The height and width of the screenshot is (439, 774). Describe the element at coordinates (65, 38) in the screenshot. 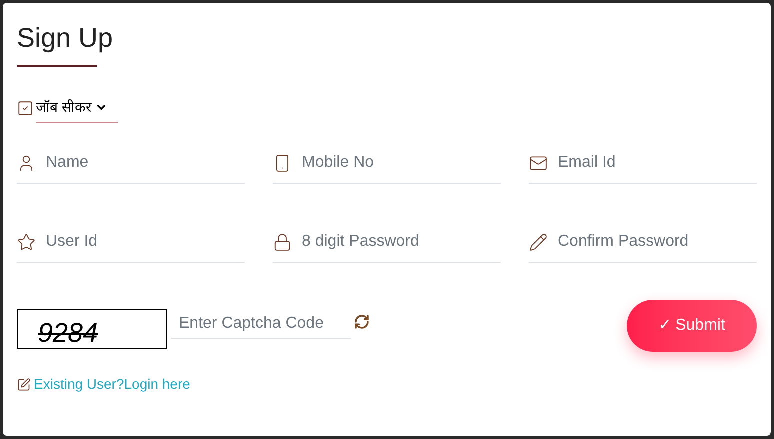

I see `form-title: Sign Up` at that location.